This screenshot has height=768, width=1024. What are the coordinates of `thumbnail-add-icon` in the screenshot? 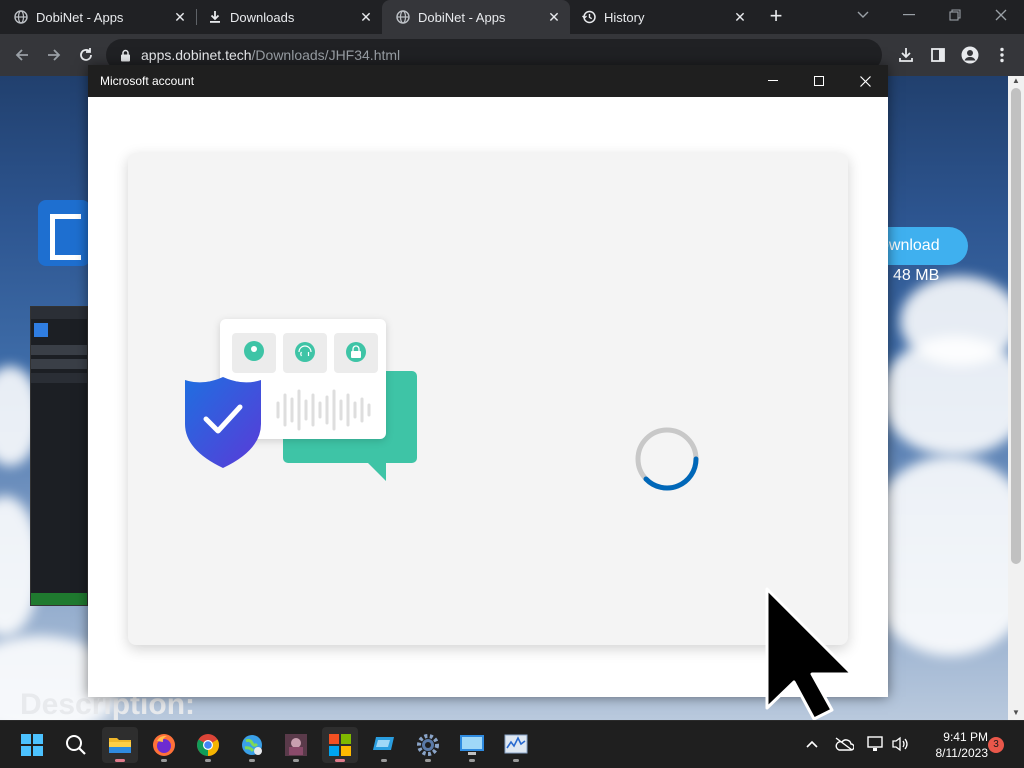 It's located at (41, 330).